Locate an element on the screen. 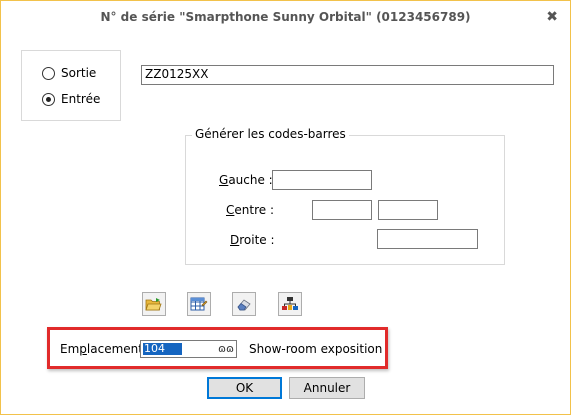  close-icon: ✖ is located at coordinates (552, 17).